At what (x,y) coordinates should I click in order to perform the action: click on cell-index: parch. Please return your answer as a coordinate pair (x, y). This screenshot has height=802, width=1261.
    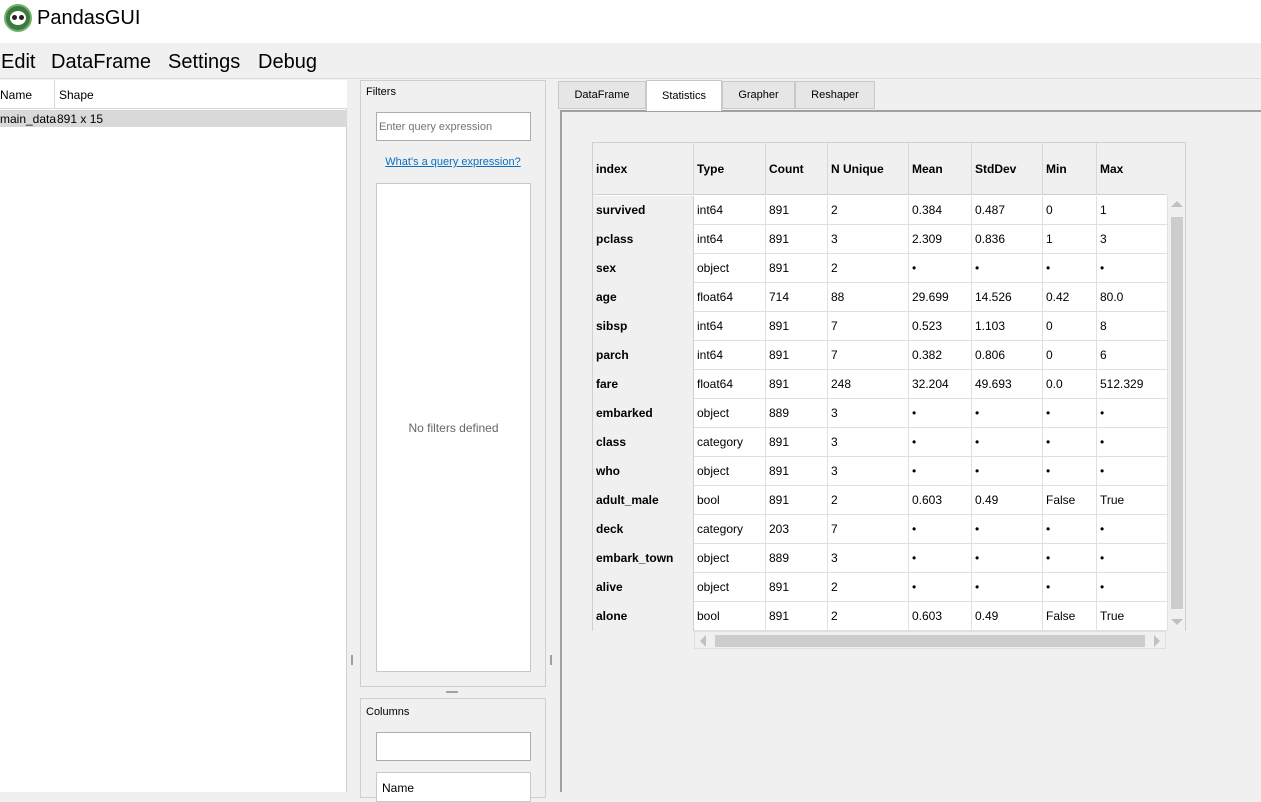
    Looking at the image, I should click on (643, 355).